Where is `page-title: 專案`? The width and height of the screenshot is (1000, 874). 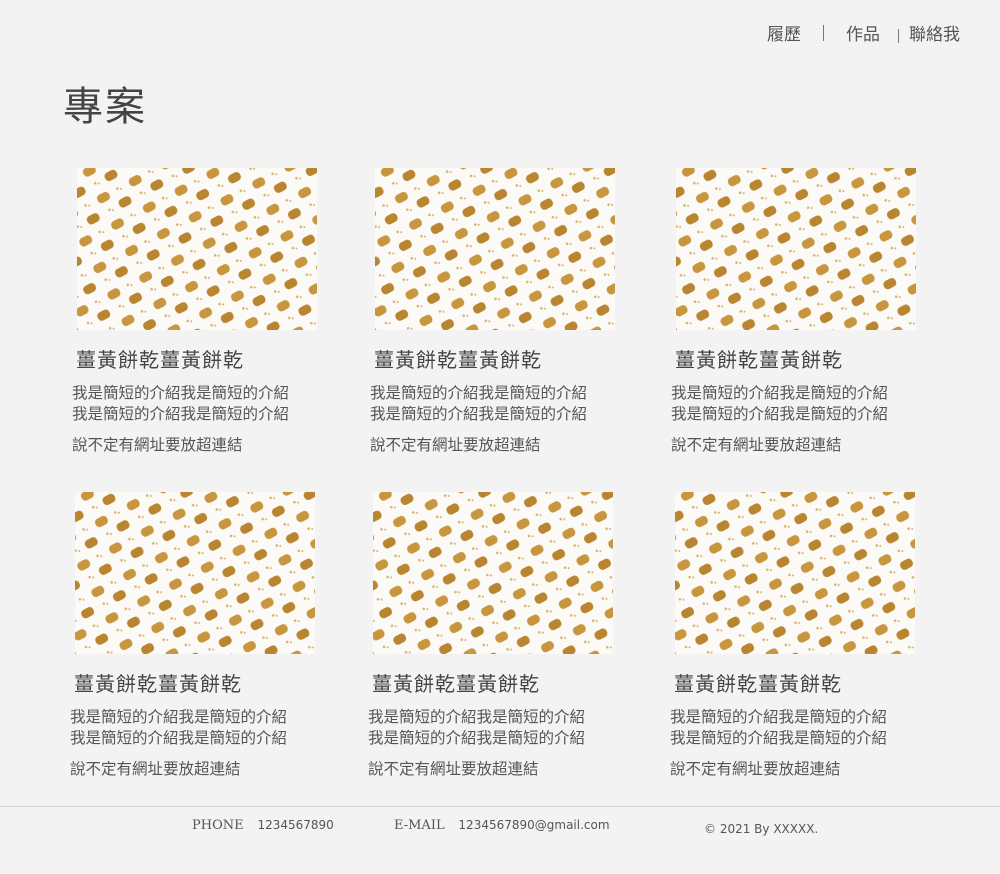
page-title: 專案 is located at coordinates (105, 107).